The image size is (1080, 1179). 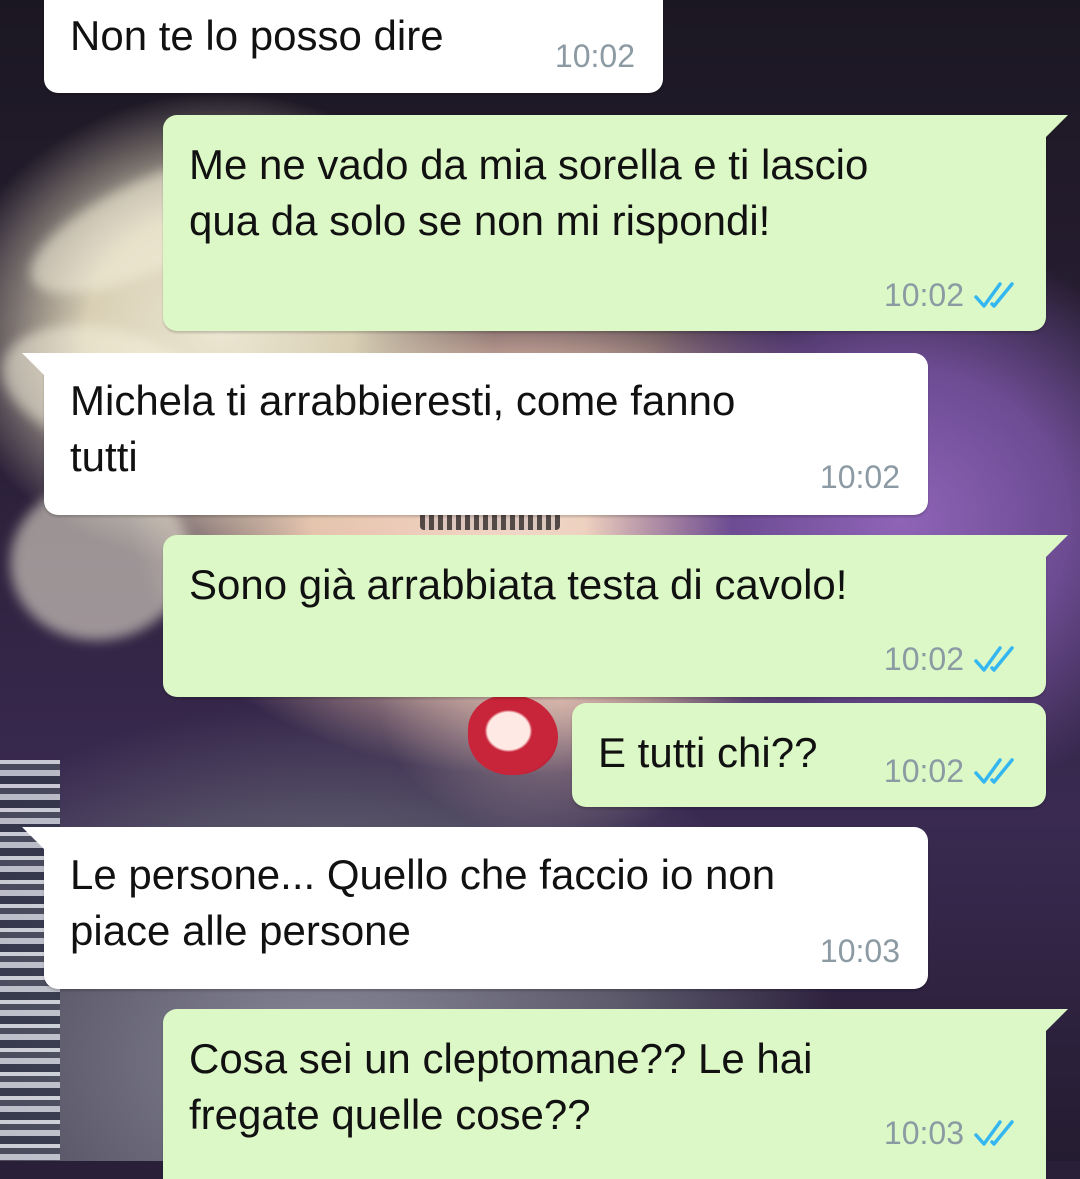 What do you see at coordinates (518, 584) in the screenshot?
I see `message-text: Sono già arrabbiata testa di cavolo!` at bounding box center [518, 584].